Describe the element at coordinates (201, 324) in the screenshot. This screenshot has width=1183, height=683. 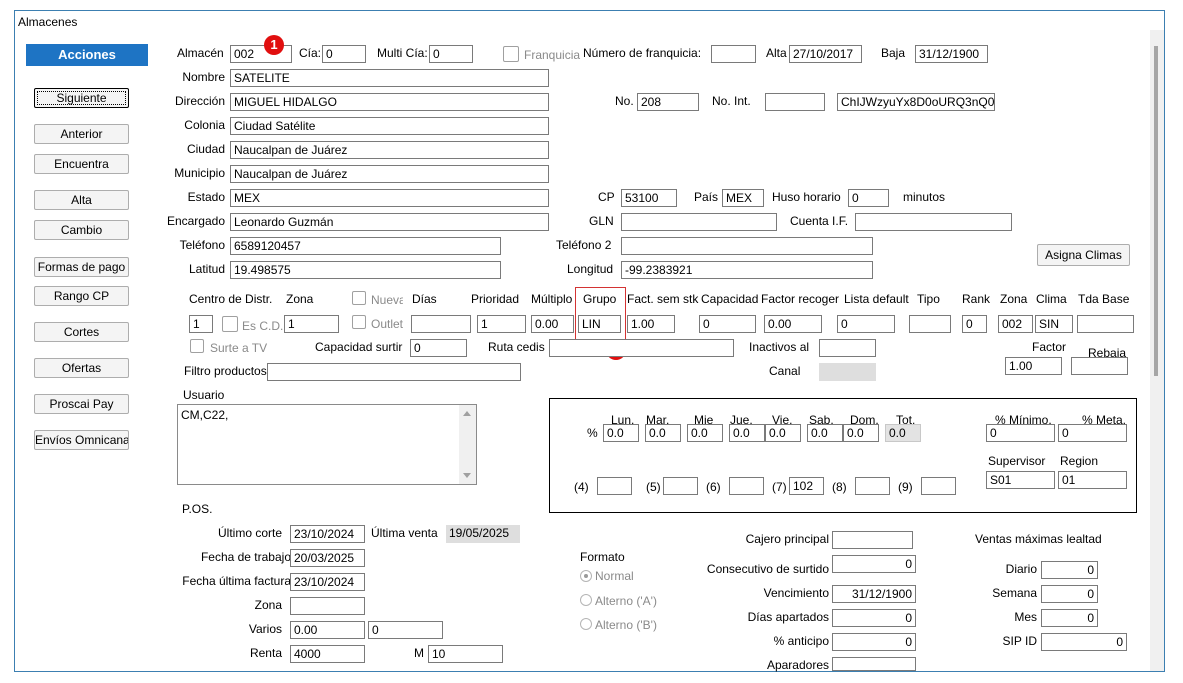
I see `centro-distr-field: 1` at that location.